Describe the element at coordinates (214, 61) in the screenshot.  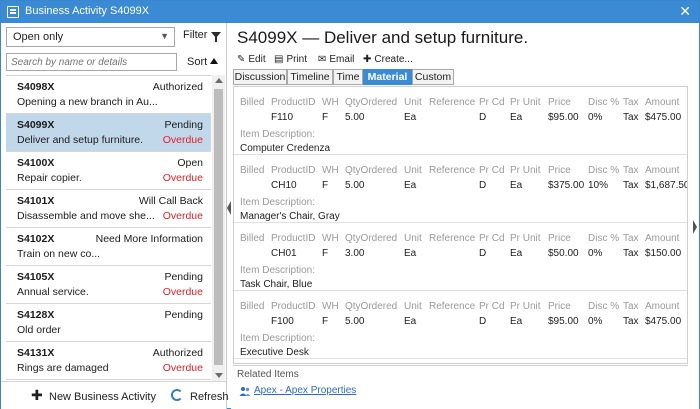
I see `sort-ascending-icon` at that location.